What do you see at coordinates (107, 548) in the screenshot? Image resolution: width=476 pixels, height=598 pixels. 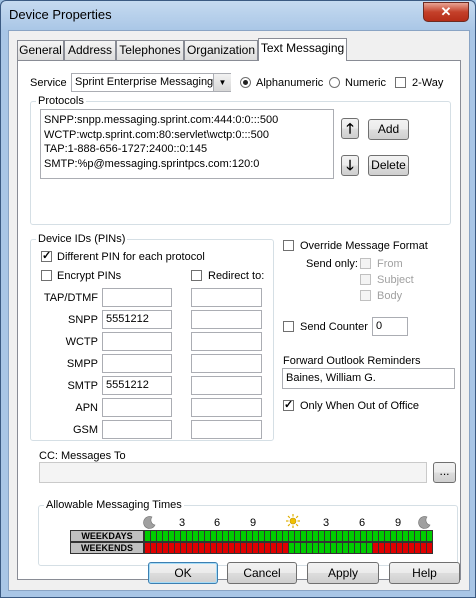 I see `weekends-label: WEEKENDS` at bounding box center [107, 548].